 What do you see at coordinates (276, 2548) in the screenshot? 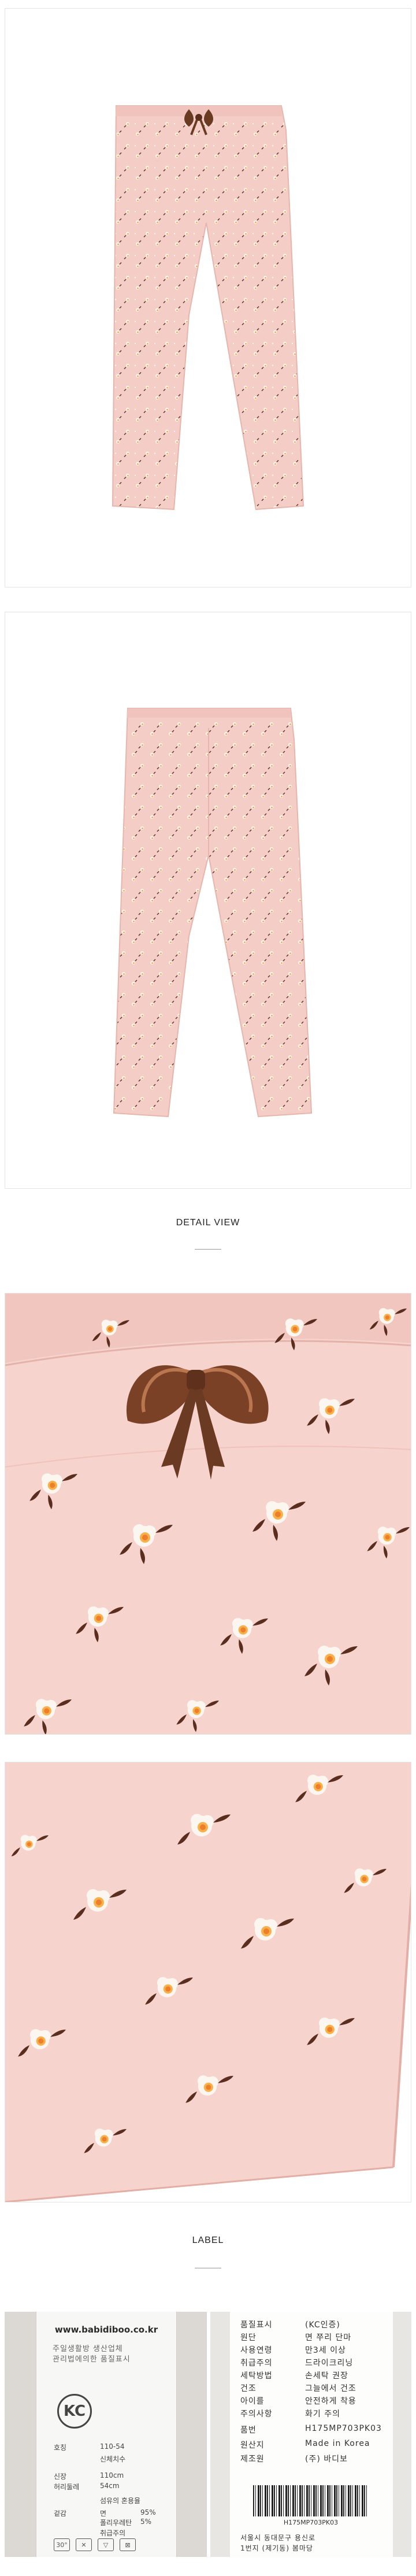
I see `tag-address-2: 1번지 (제기동) 봄마당` at bounding box center [276, 2548].